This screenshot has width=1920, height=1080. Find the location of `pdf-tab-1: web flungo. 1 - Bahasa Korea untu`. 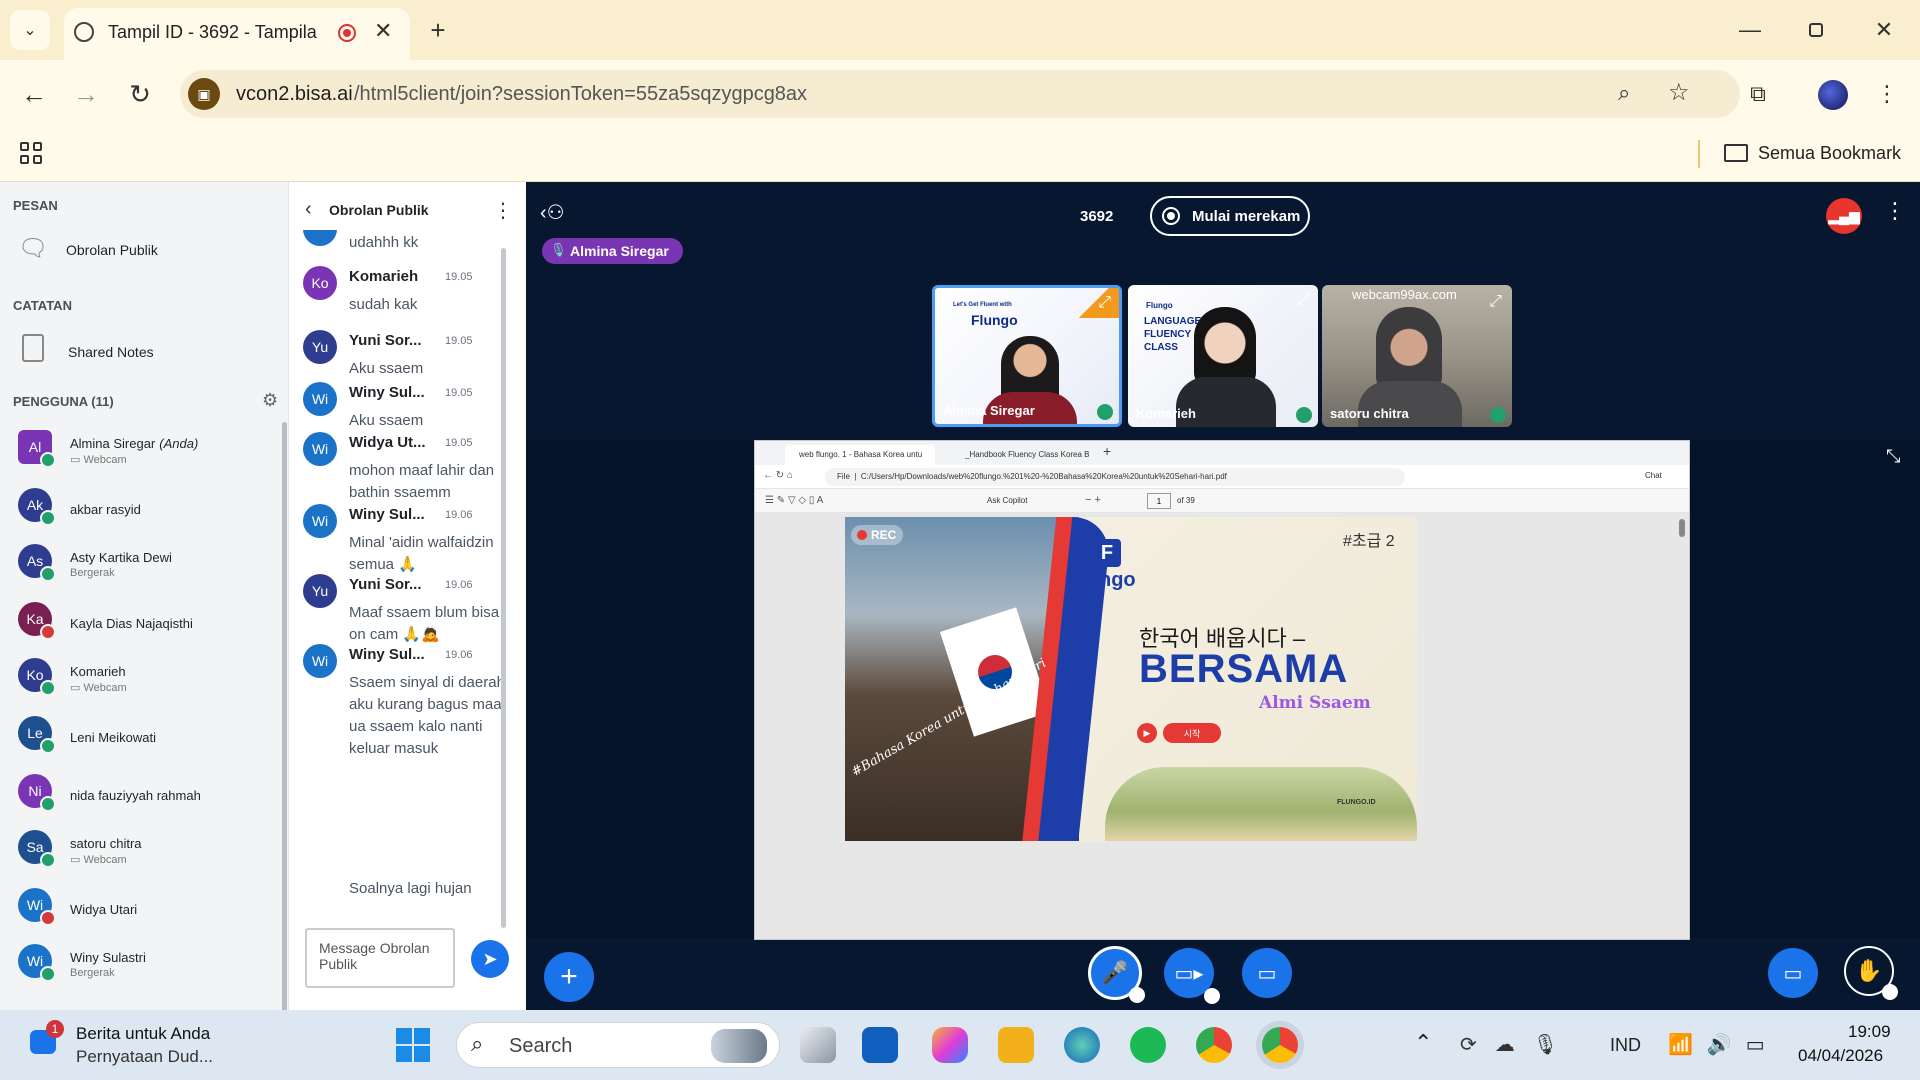

pdf-tab-1: web flungo. 1 - Bahasa Korea untu is located at coordinates (860, 455).